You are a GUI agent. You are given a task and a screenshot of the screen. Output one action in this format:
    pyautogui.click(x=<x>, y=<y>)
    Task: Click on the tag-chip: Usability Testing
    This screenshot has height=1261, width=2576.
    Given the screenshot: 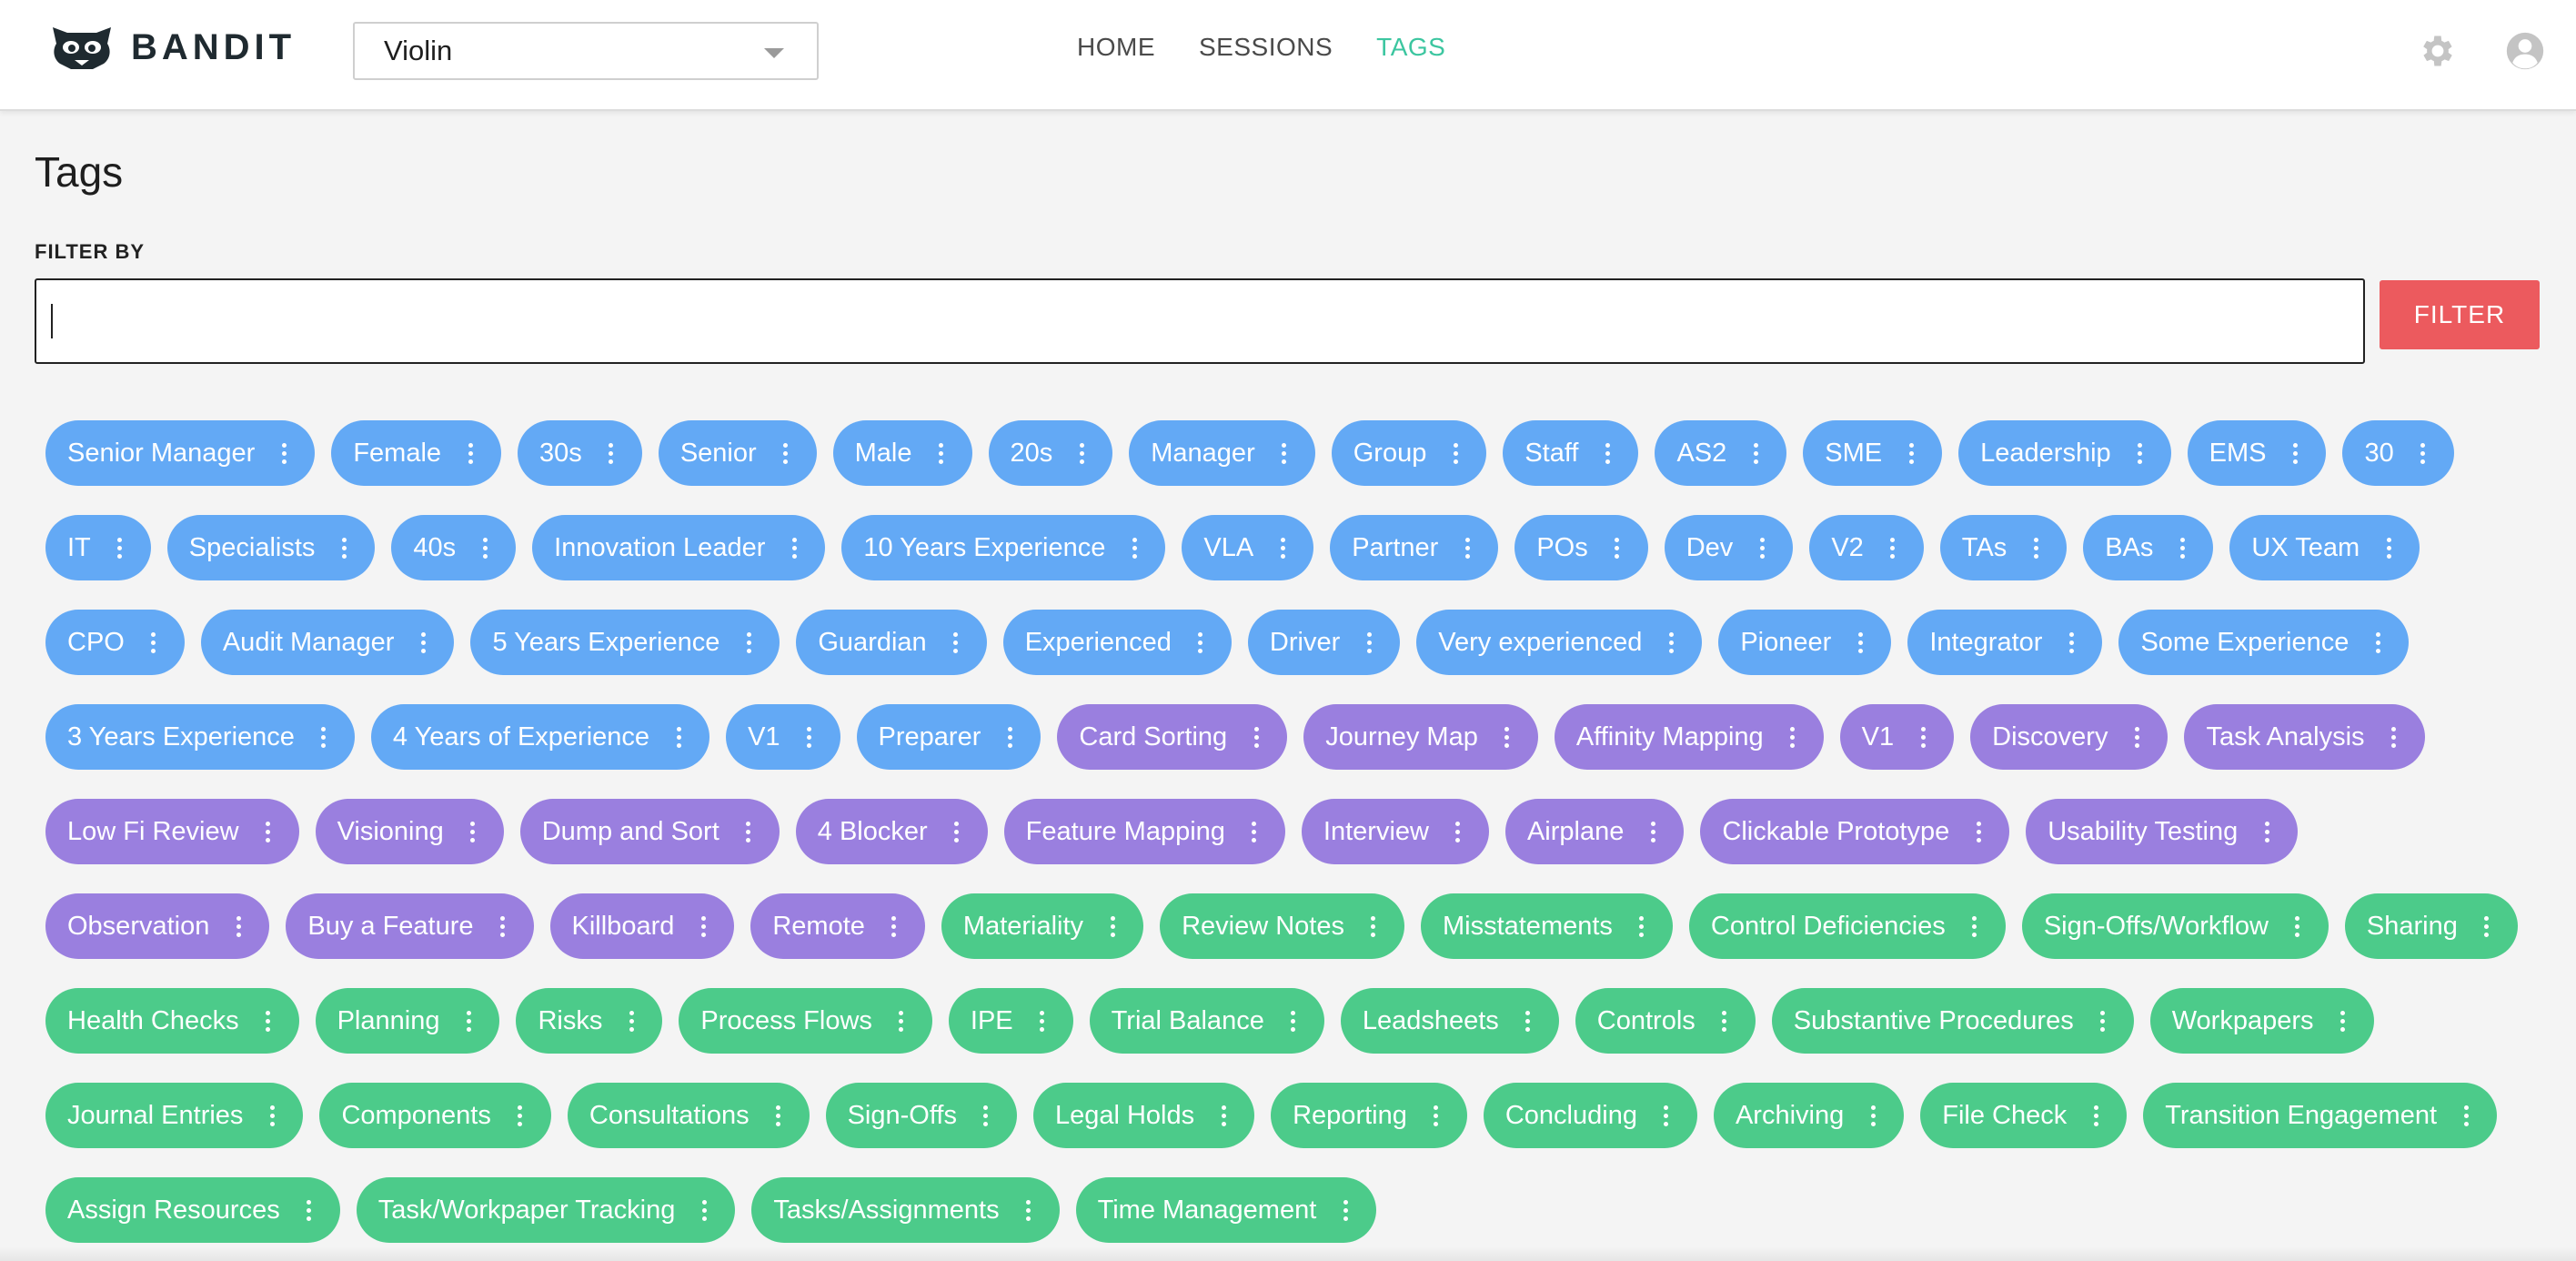 What is the action you would take?
    pyautogui.click(x=2162, y=832)
    